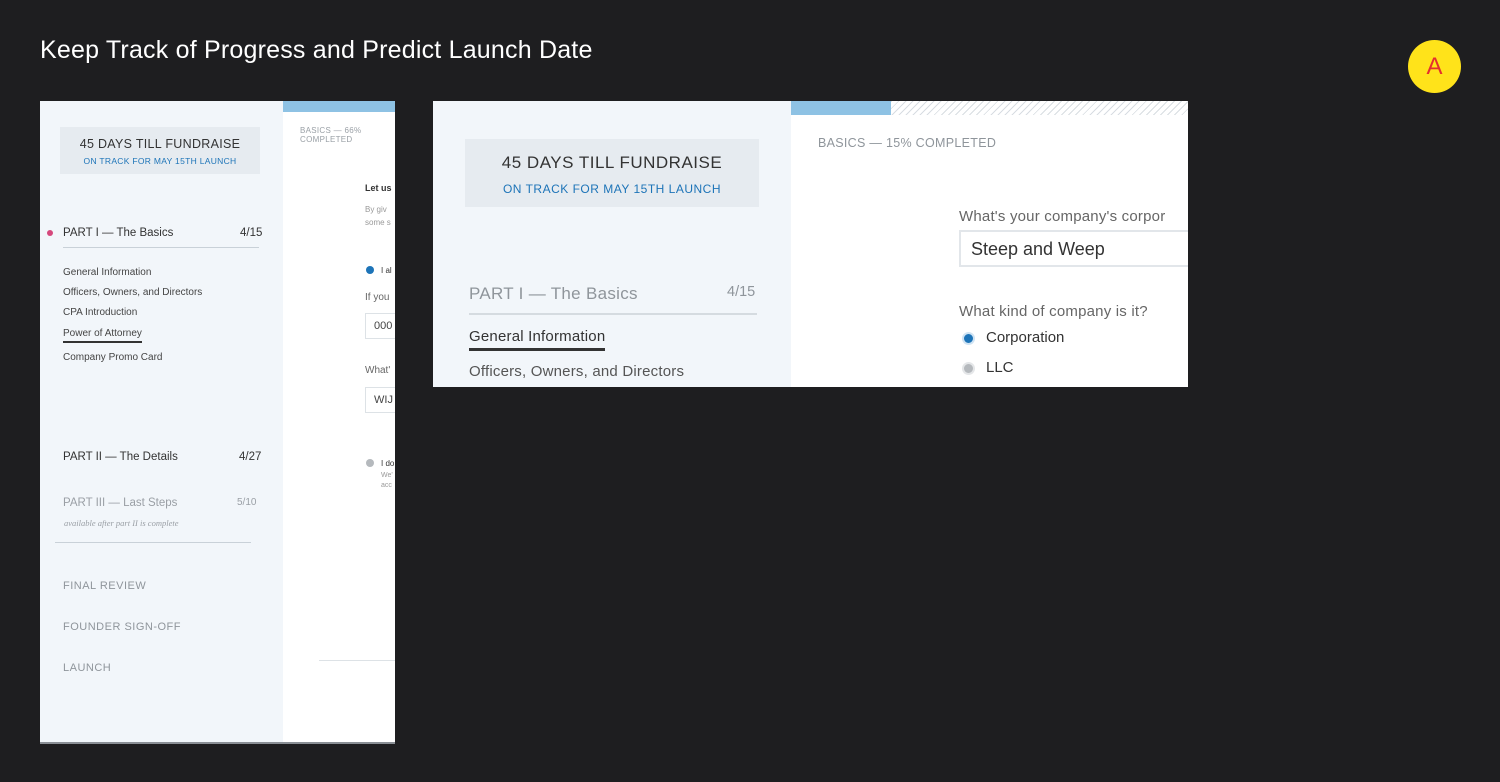  Describe the element at coordinates (376, 209) in the screenshot. I see `form-subtext-1: By giv` at that location.